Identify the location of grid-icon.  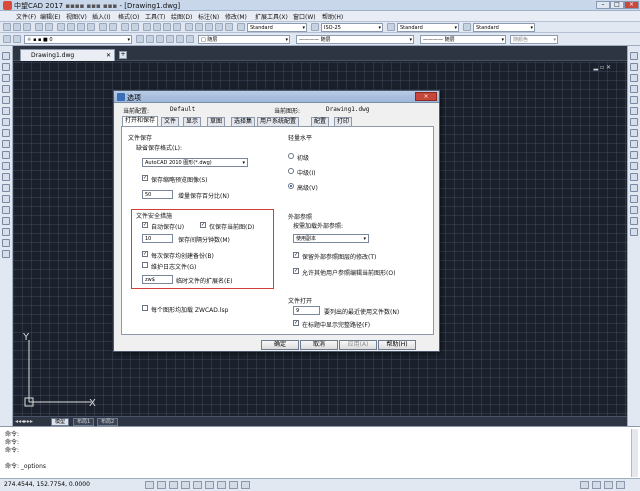
(161, 485).